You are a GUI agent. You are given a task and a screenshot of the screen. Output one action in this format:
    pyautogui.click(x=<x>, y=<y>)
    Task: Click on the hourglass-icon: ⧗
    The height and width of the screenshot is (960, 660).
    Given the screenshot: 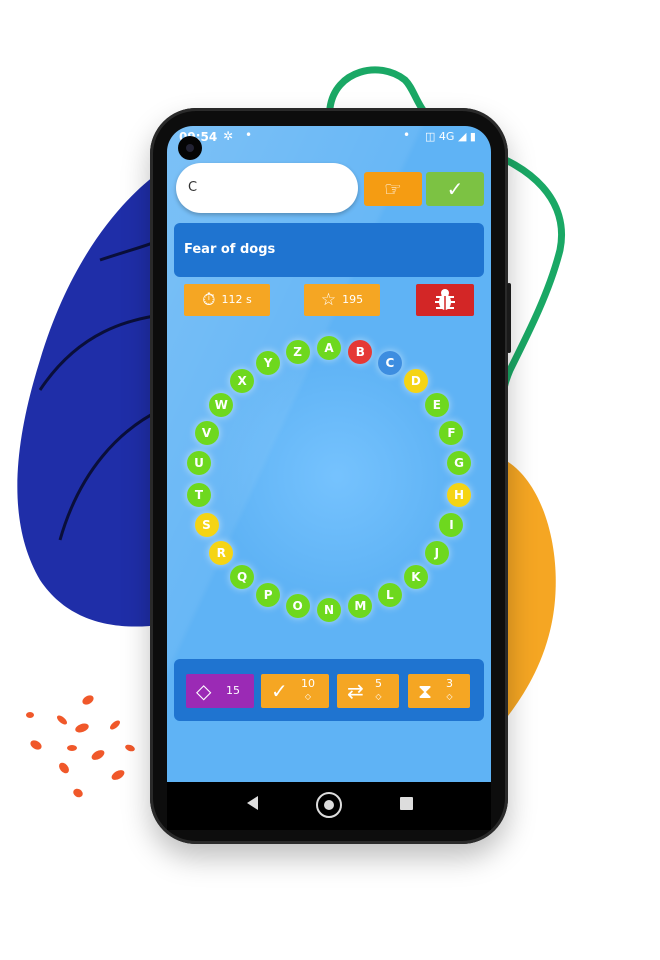 What is the action you would take?
    pyautogui.click(x=425, y=691)
    